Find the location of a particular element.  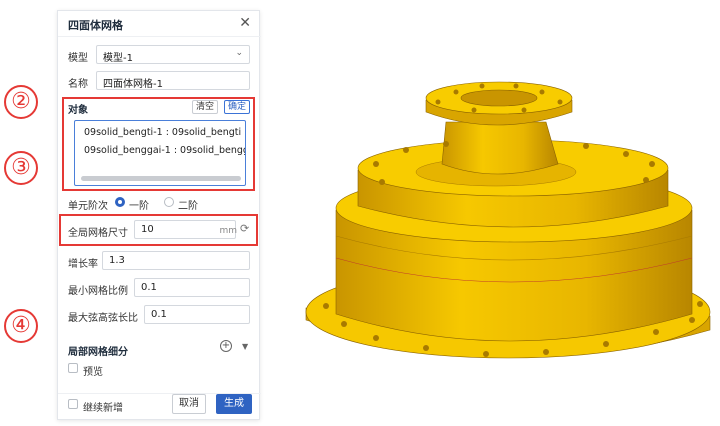

name-label: 名称 is located at coordinates (78, 84).